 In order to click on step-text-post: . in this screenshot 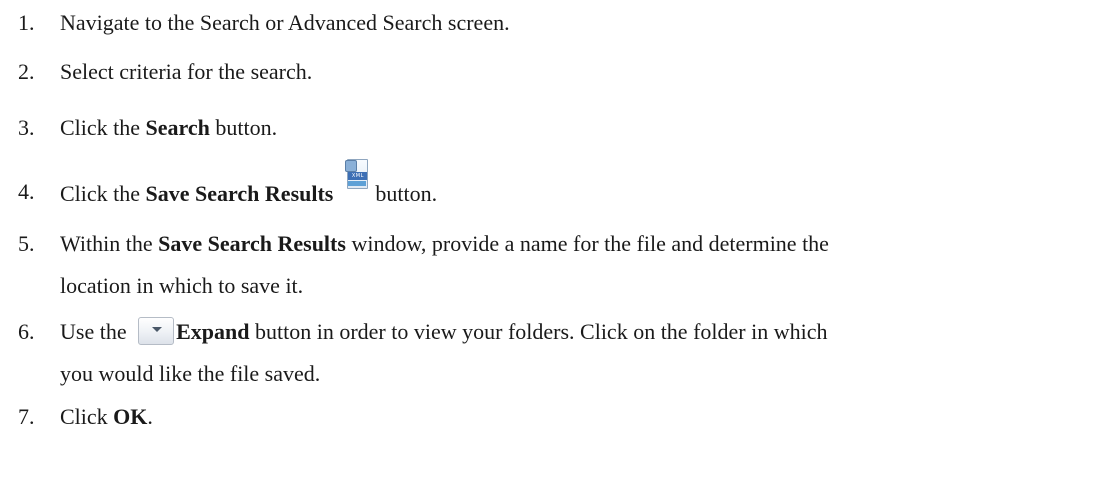, I will do `click(150, 416)`.